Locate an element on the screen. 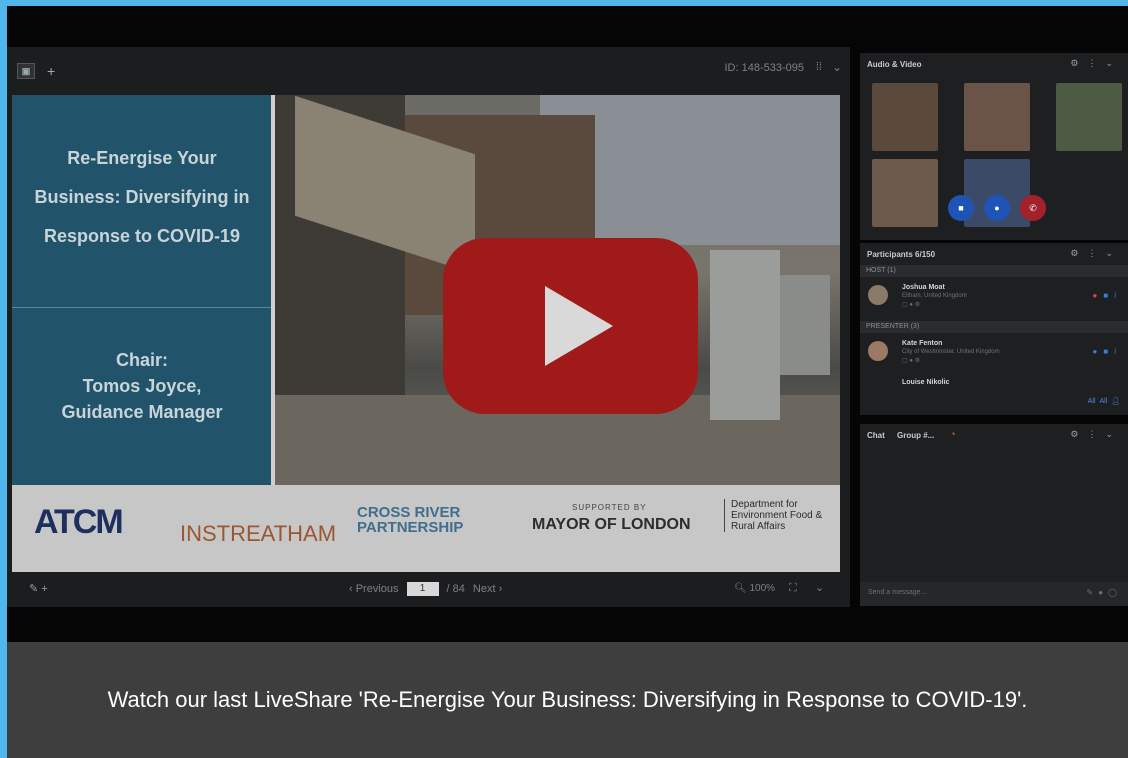 The image size is (1128, 758). mic-muted-icon: ● is located at coordinates (1098, 295).